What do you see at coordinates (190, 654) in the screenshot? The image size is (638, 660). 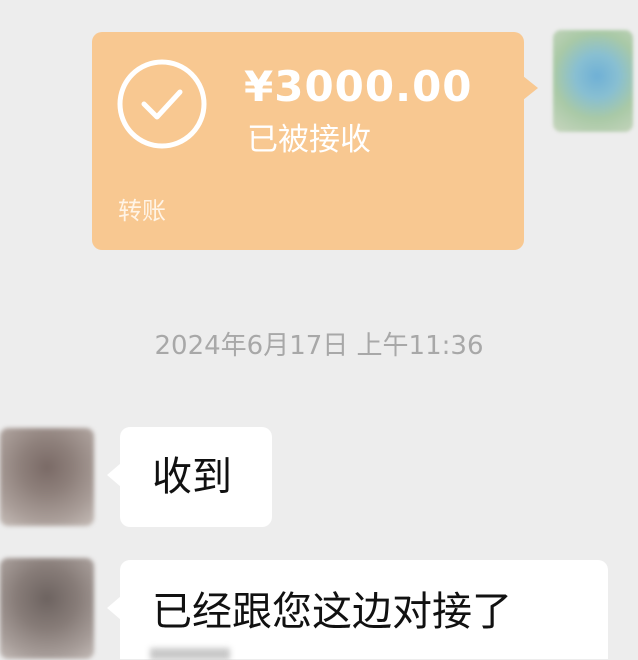 I see `blurred-content` at bounding box center [190, 654].